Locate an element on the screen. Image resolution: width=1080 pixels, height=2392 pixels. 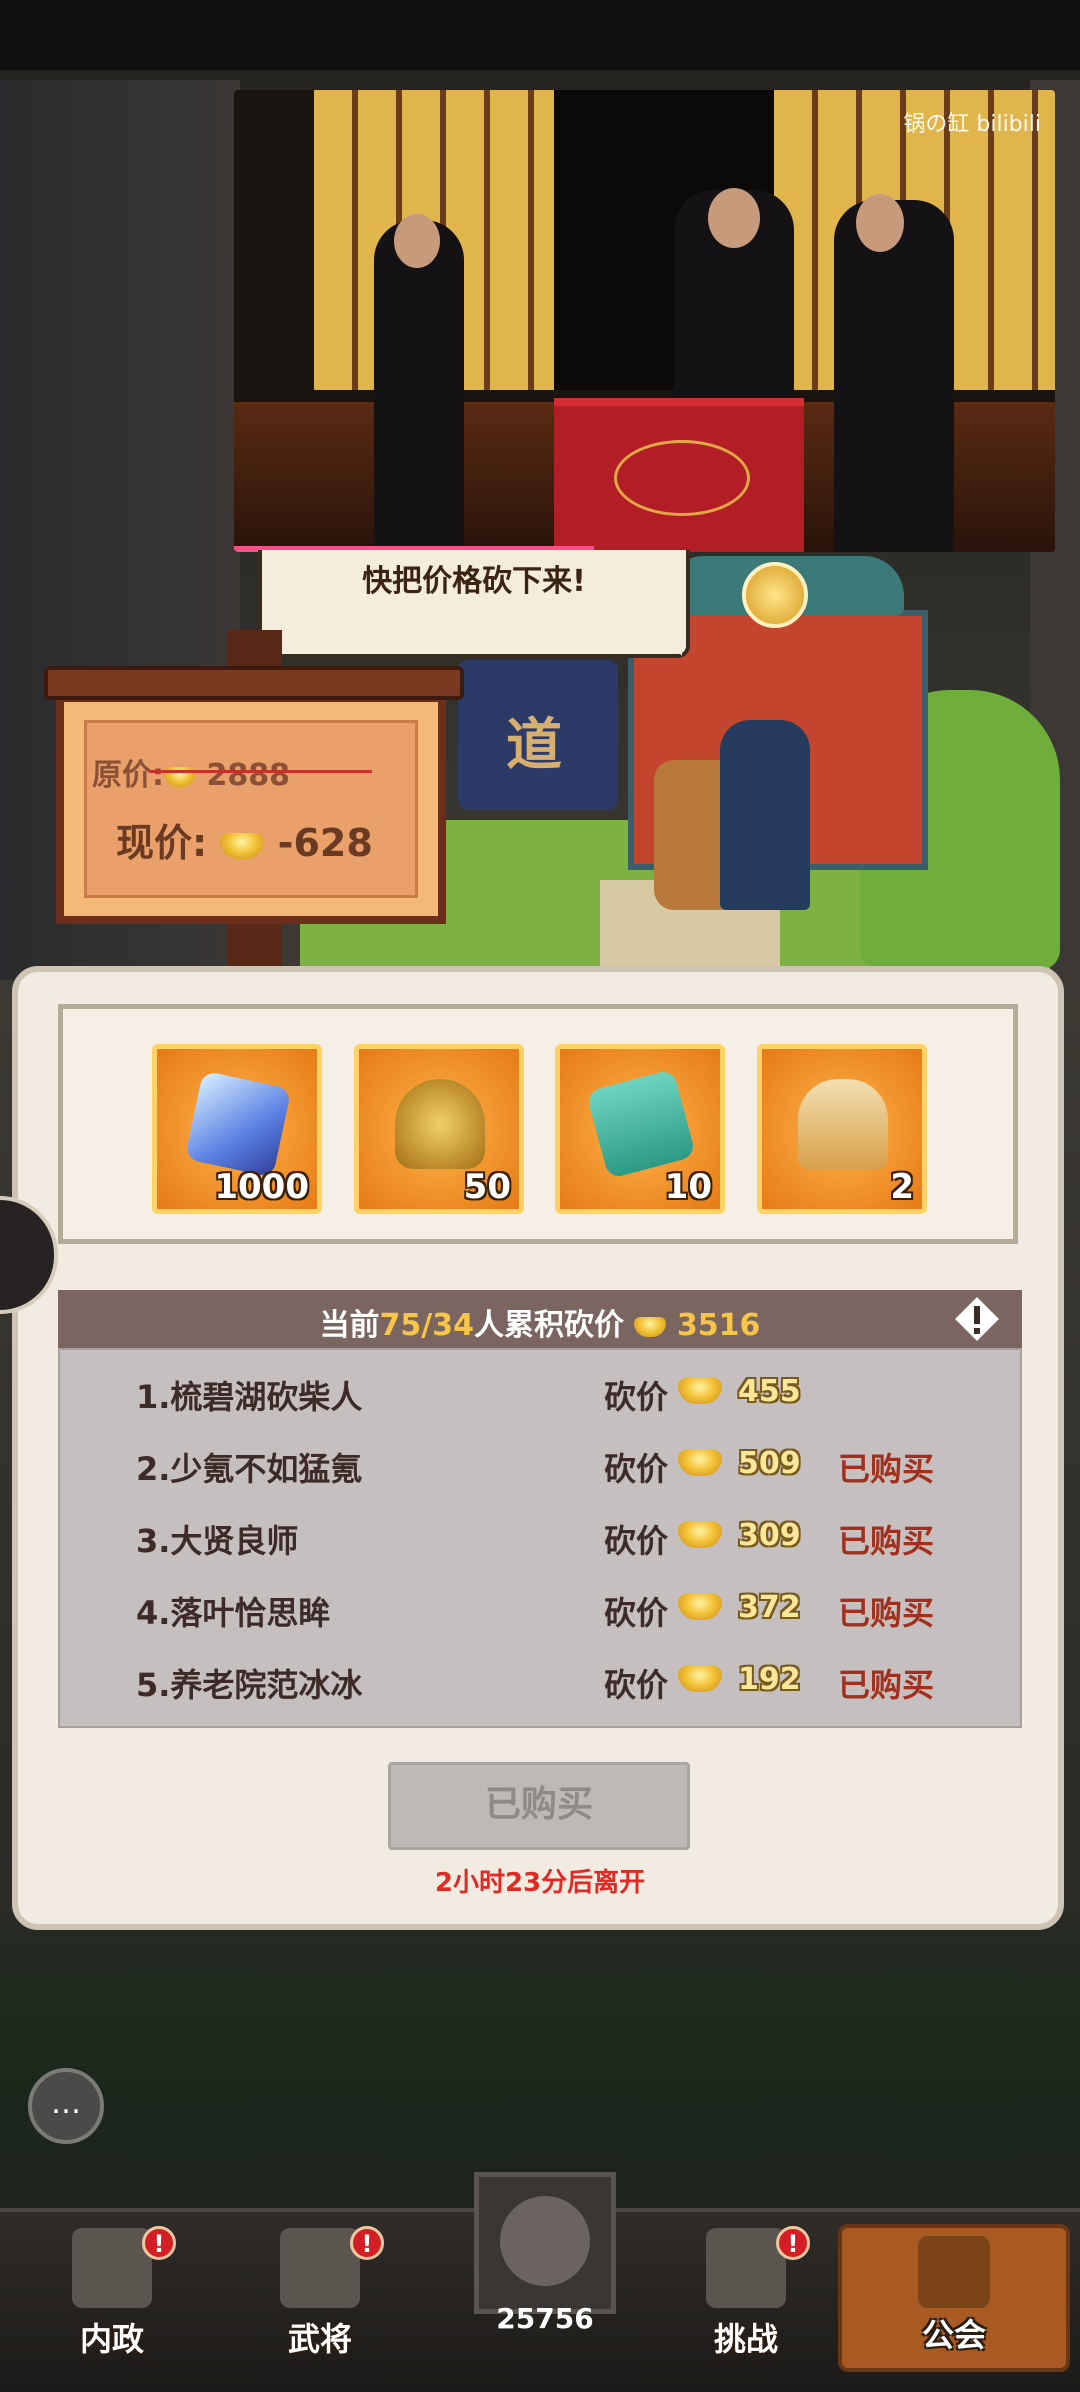
chest-icon is located at coordinates (746, 2268).